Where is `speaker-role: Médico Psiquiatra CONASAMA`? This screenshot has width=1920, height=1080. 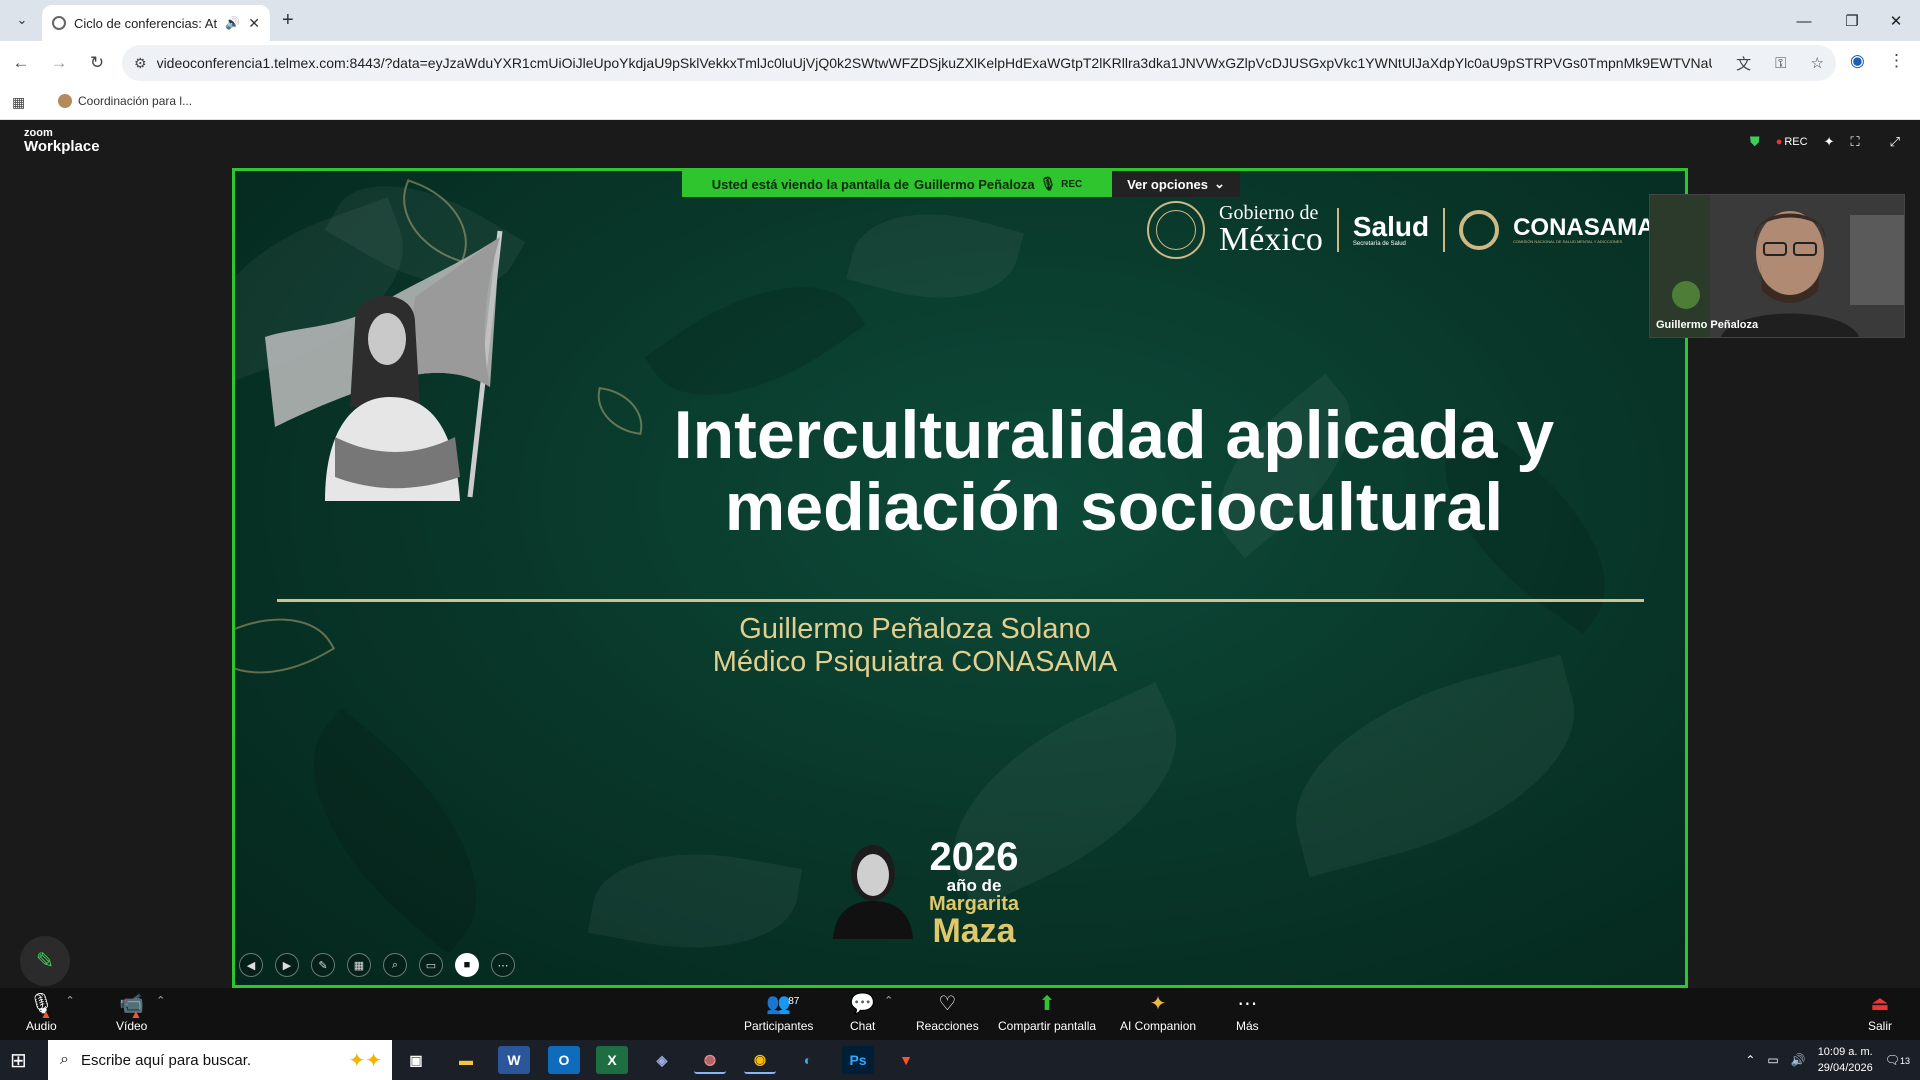 speaker-role: Médico Psiquiatra CONASAMA is located at coordinates (915, 662).